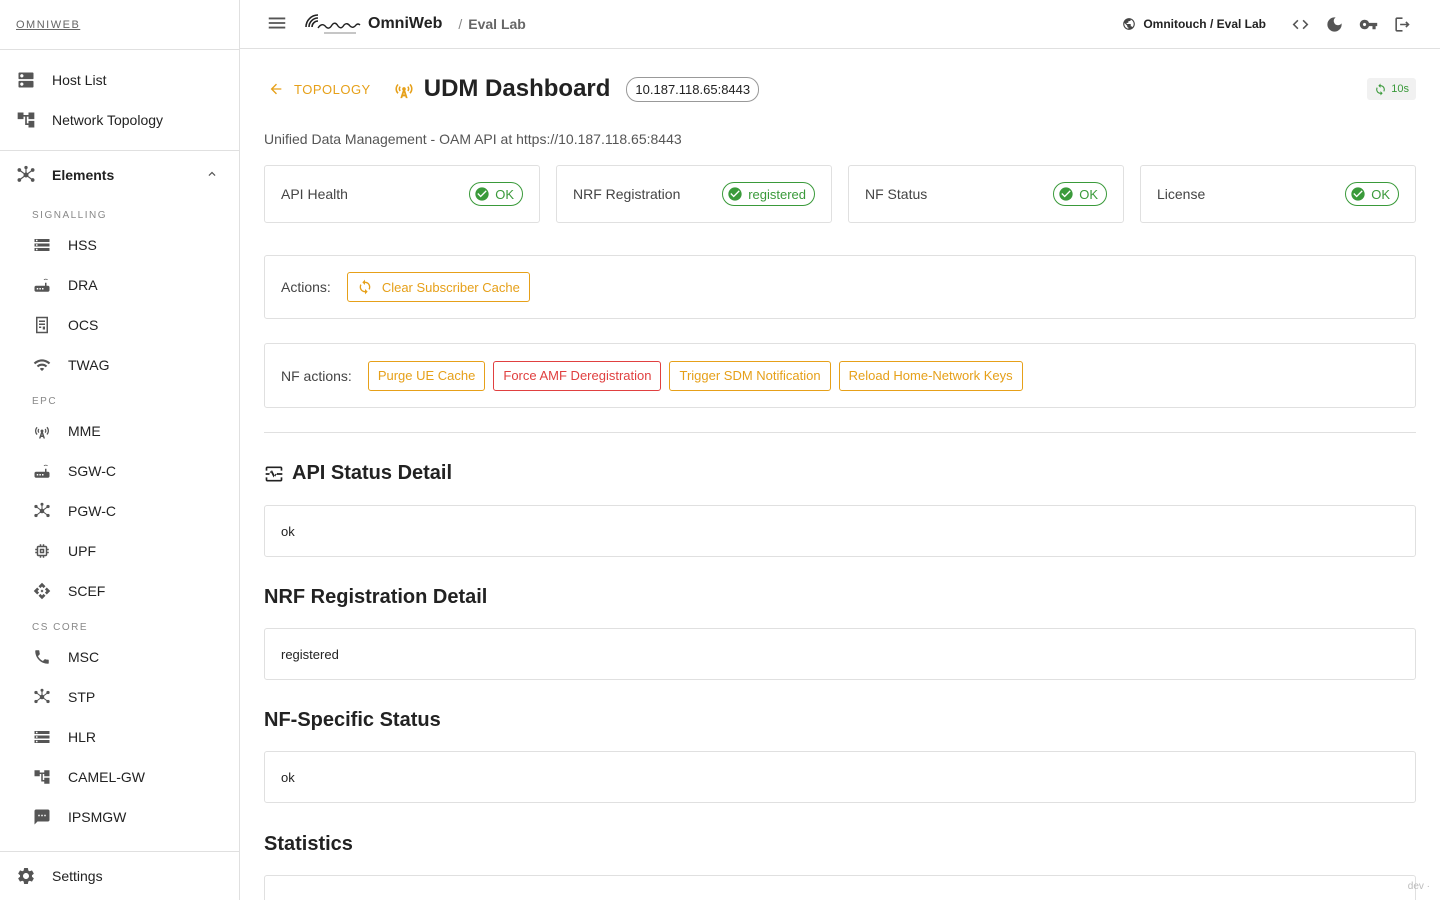 The image size is (1440, 900). I want to click on globe-icon, so click(1129, 24).